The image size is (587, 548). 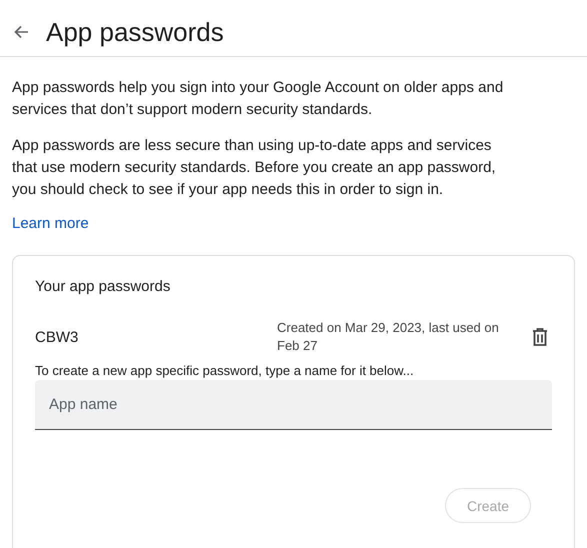 What do you see at coordinates (258, 99) in the screenshot?
I see `intro-paragraph: App passwords help you sign into your Google Account on older apps and services that don’t support modern security standards.` at bounding box center [258, 99].